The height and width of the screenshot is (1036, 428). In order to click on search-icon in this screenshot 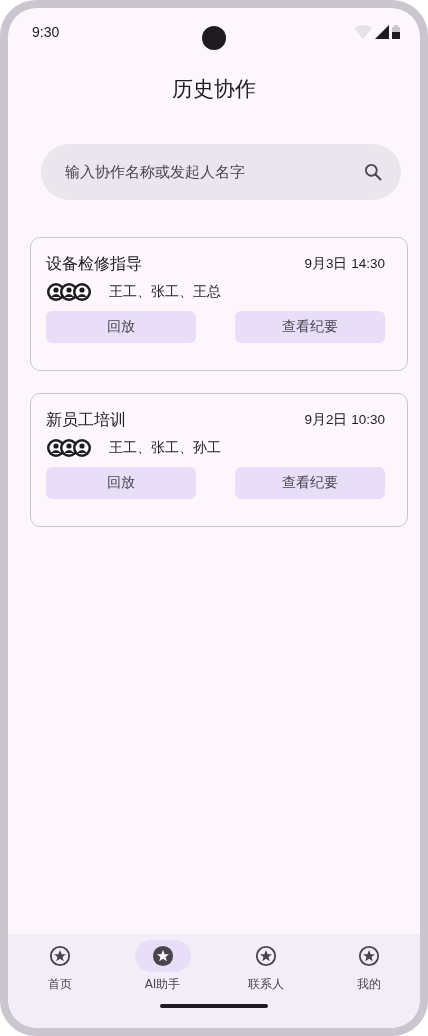, I will do `click(373, 172)`.